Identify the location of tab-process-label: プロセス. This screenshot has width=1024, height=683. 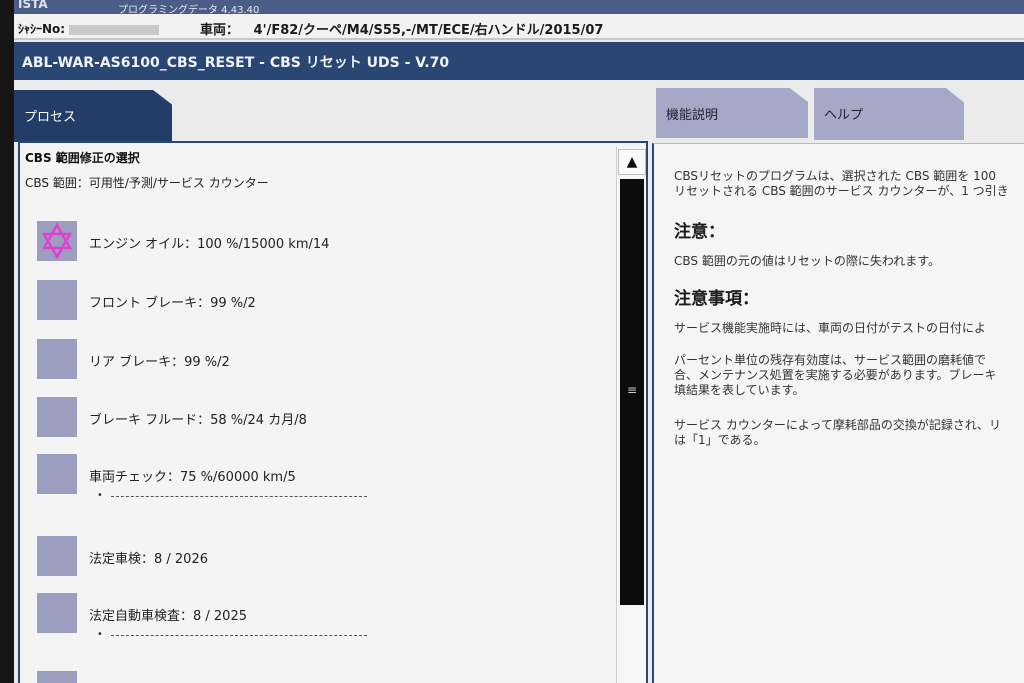
(50, 117).